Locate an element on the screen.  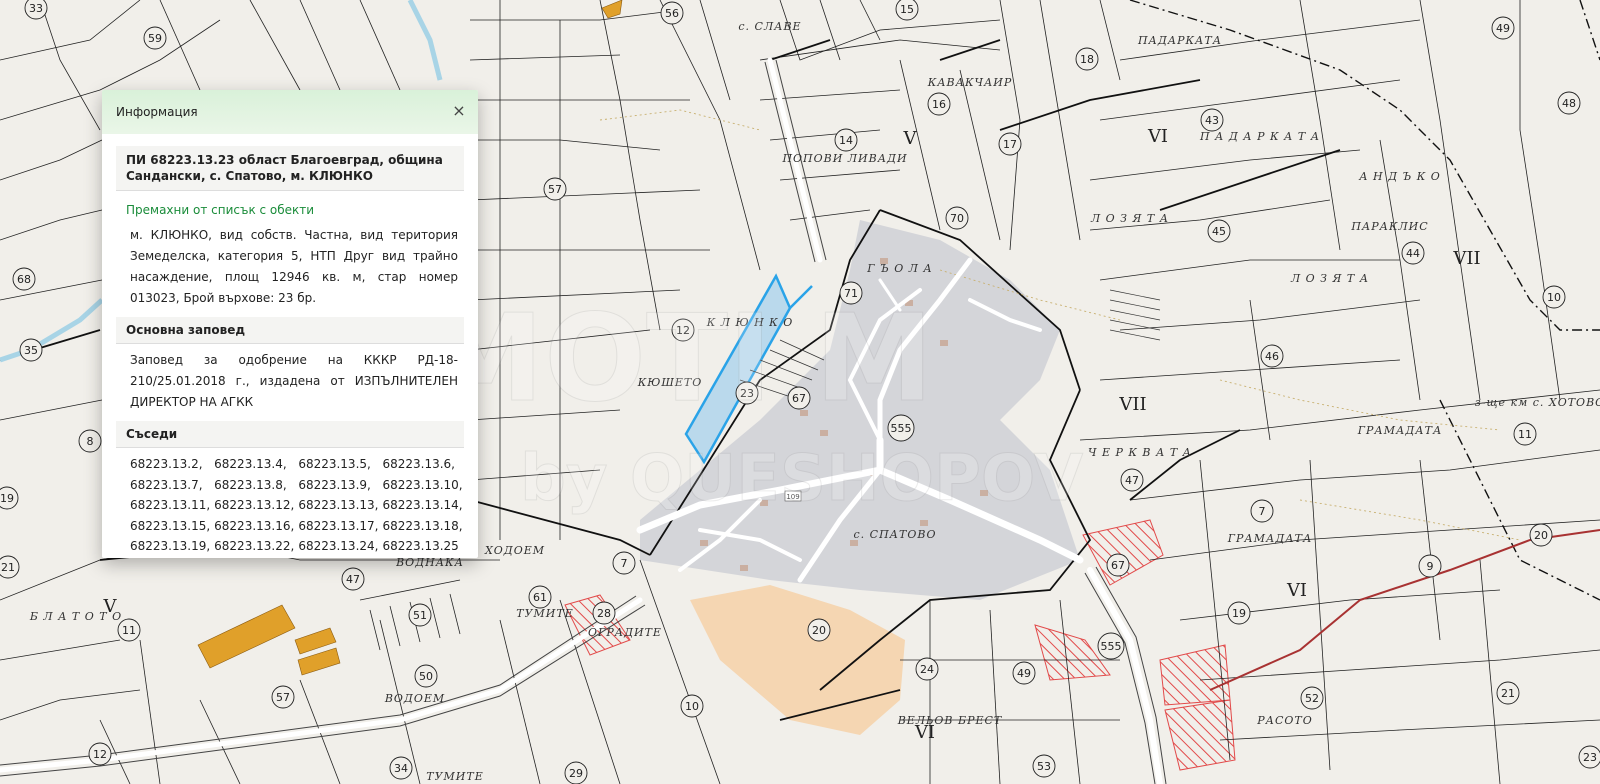
svg-text: 43 is located at coordinates (1212, 120).